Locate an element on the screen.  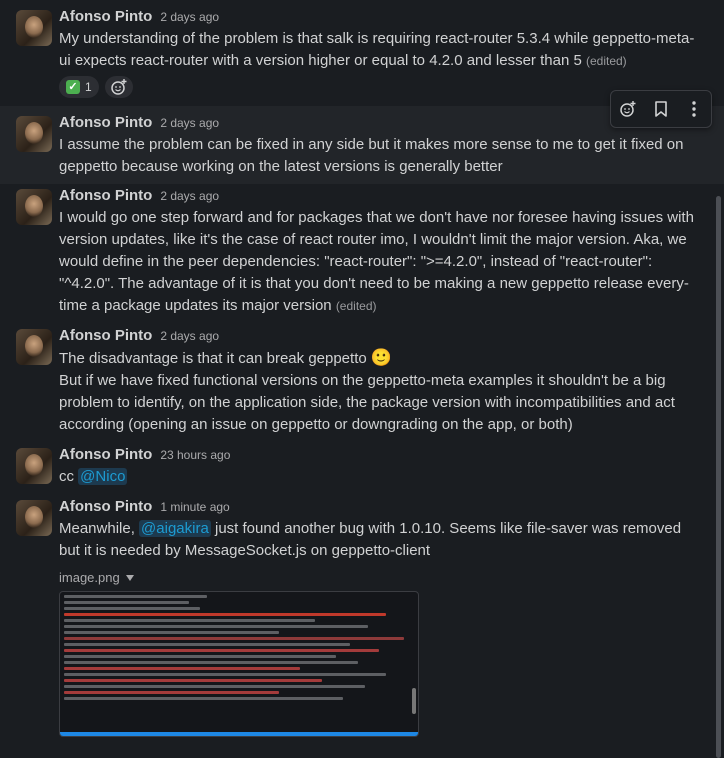
add-reaction-action is located at coordinates (628, 109).